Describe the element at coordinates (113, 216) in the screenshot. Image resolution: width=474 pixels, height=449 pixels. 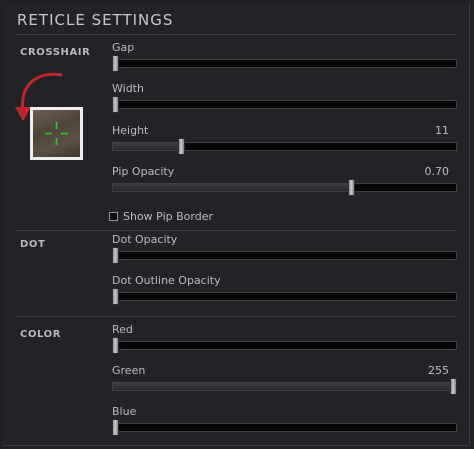
I see `show-pip-border-checkbox` at that location.